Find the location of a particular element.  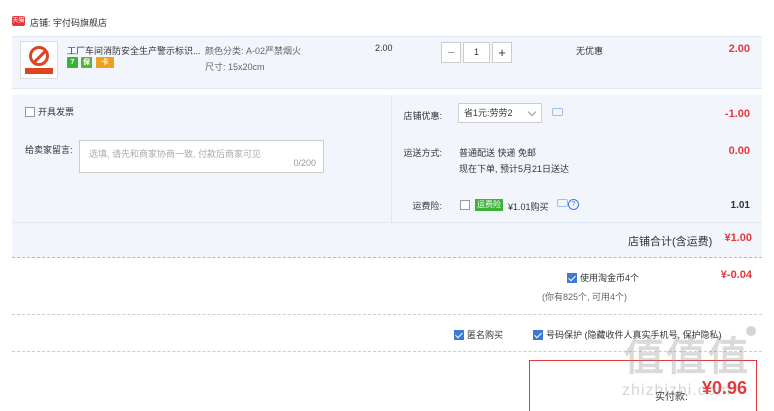

coin-amount: ¥-0.04 is located at coordinates (736, 275).